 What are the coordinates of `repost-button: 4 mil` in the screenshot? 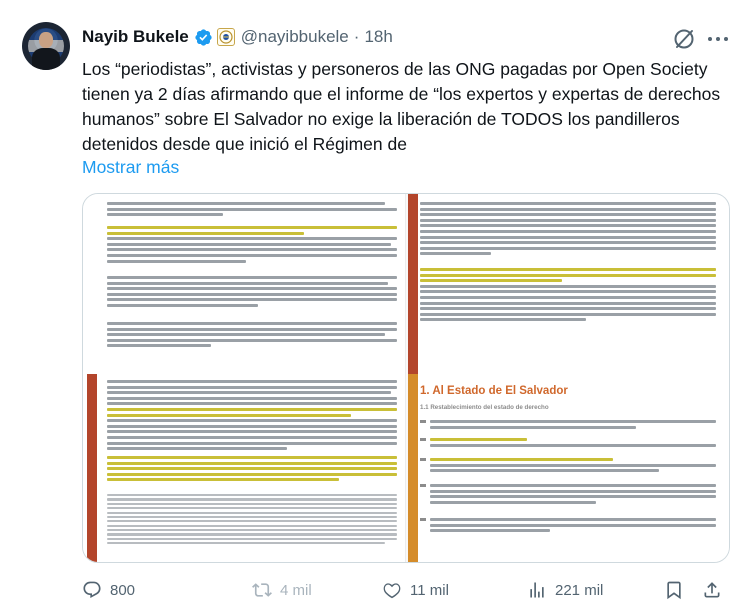 It's located at (282, 590).